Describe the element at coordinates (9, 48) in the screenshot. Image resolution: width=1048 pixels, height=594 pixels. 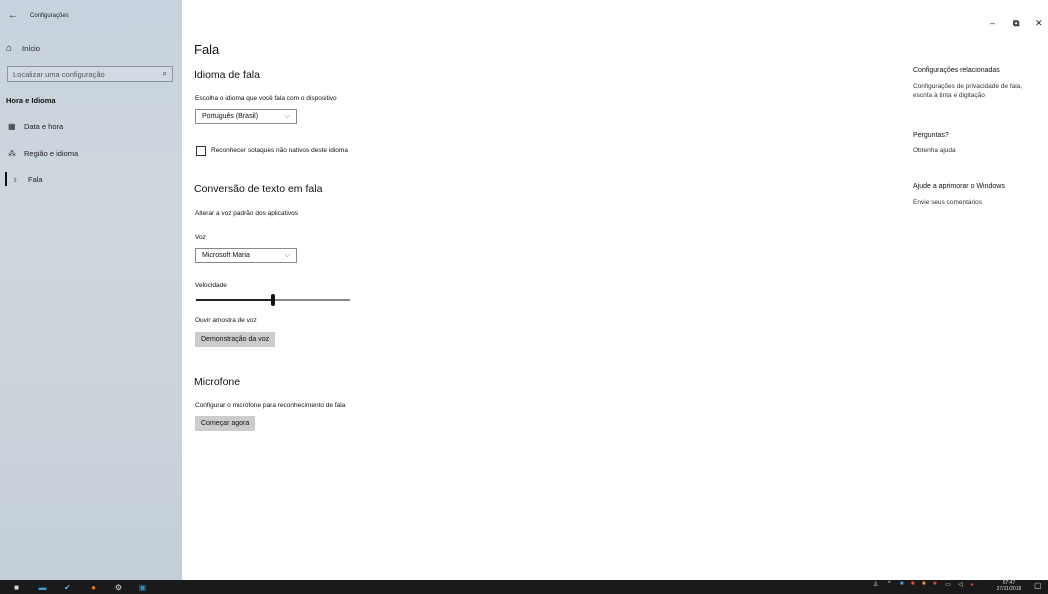
I see `home-icon: ⌂` at that location.